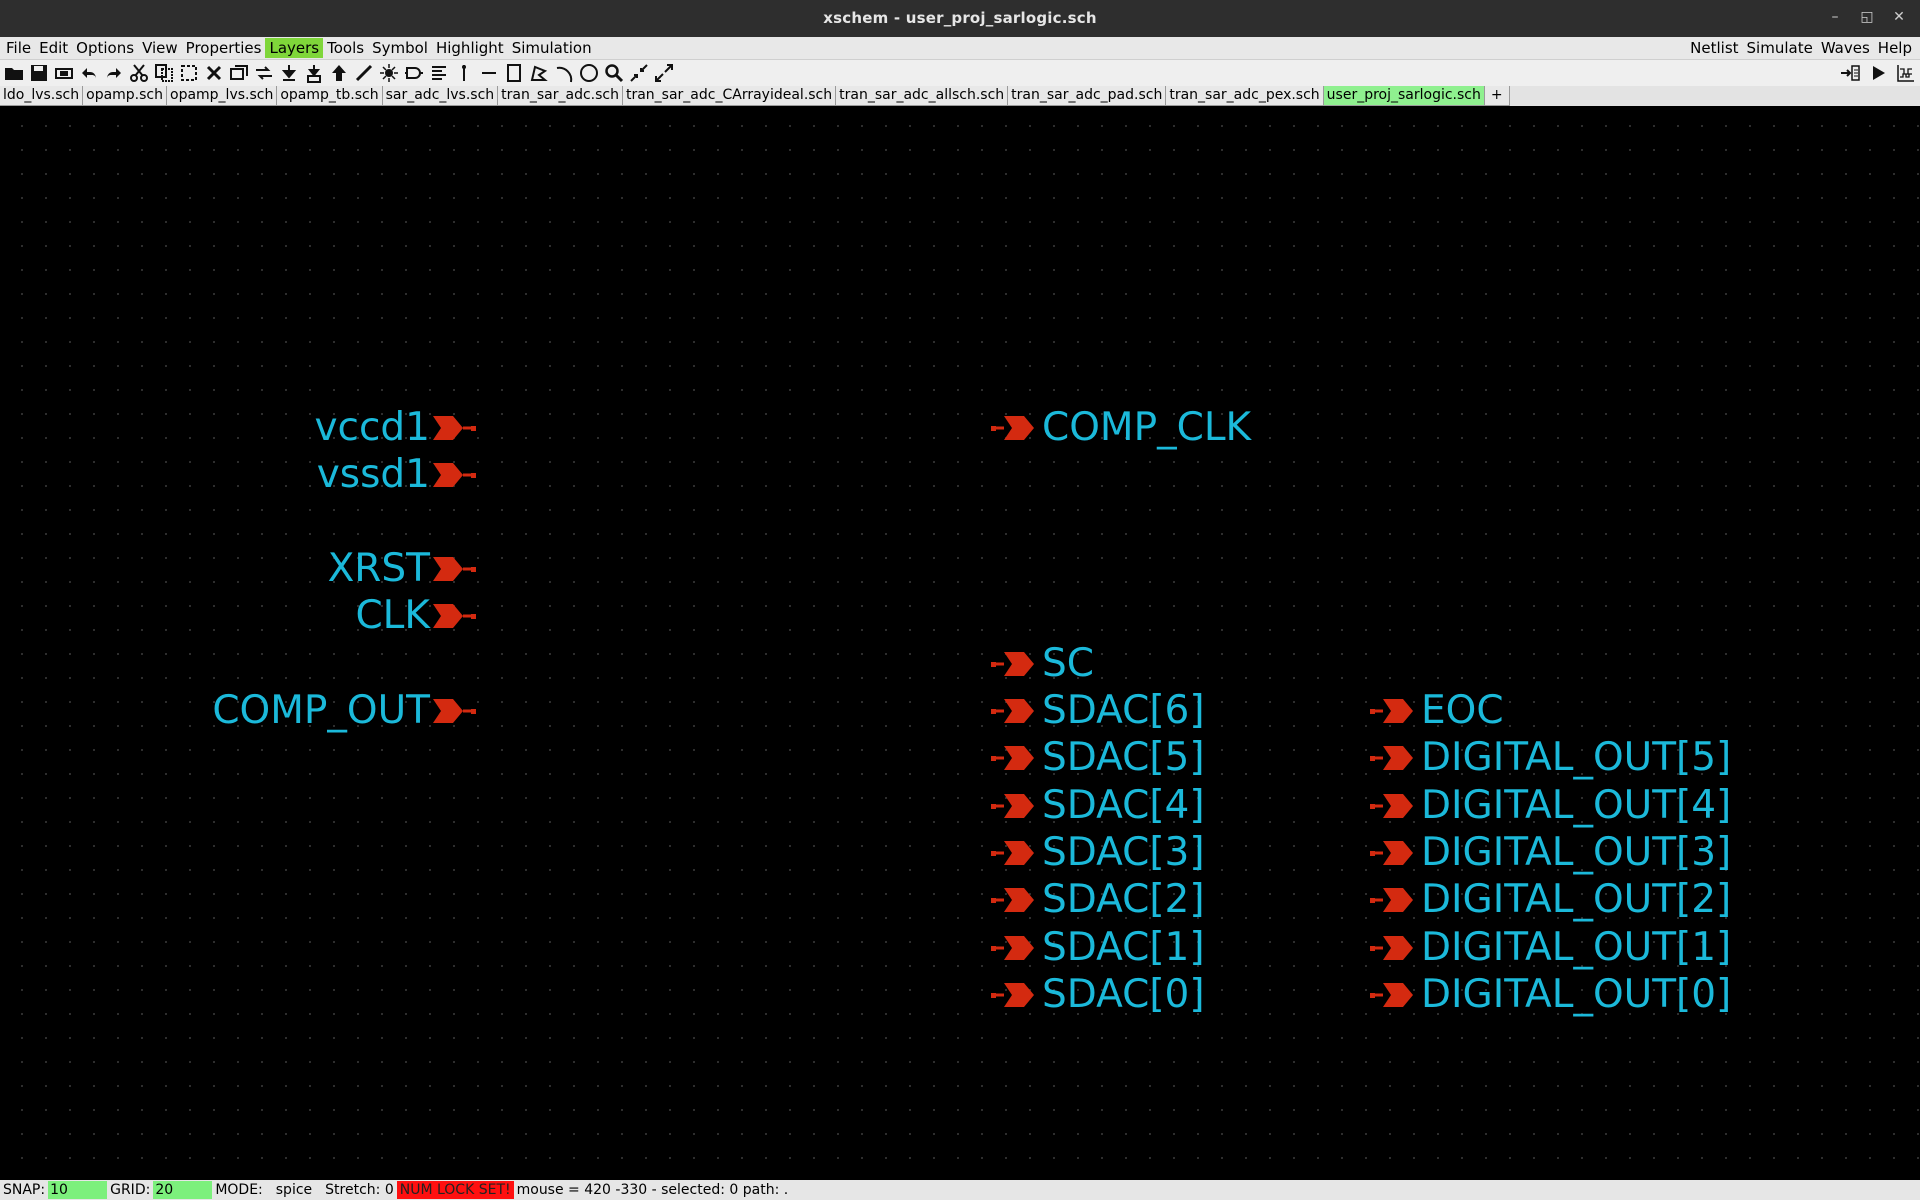 The height and width of the screenshot is (1200, 1920). I want to click on opin-digital_out1: DIGITAL_OUT[1], so click(1579, 948).